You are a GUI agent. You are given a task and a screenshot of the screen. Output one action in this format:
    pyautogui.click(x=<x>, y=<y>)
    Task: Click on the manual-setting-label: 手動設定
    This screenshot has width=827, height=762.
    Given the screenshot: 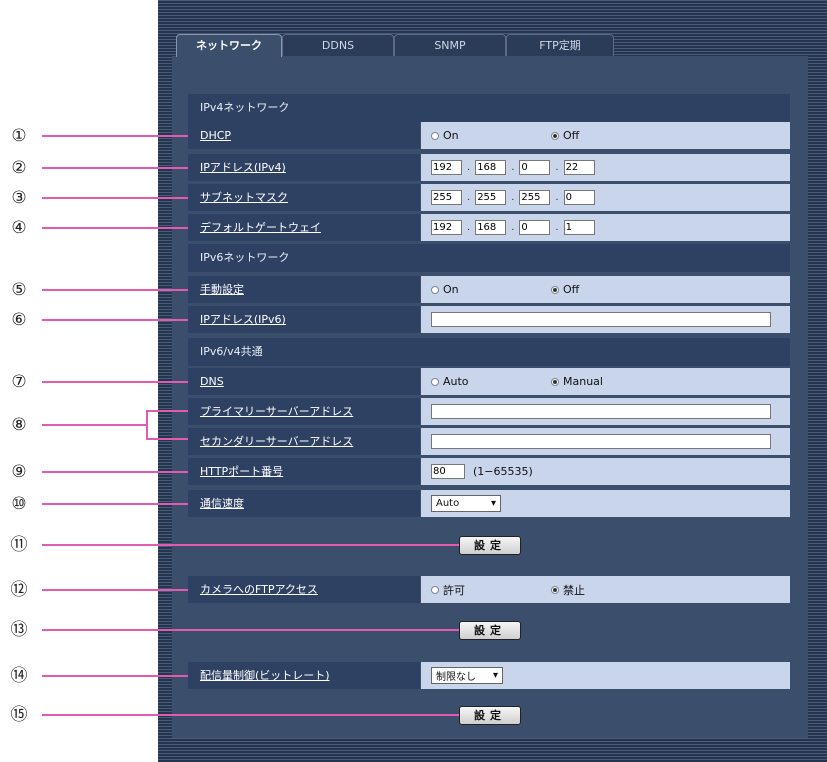 What is the action you would take?
    pyautogui.click(x=304, y=289)
    